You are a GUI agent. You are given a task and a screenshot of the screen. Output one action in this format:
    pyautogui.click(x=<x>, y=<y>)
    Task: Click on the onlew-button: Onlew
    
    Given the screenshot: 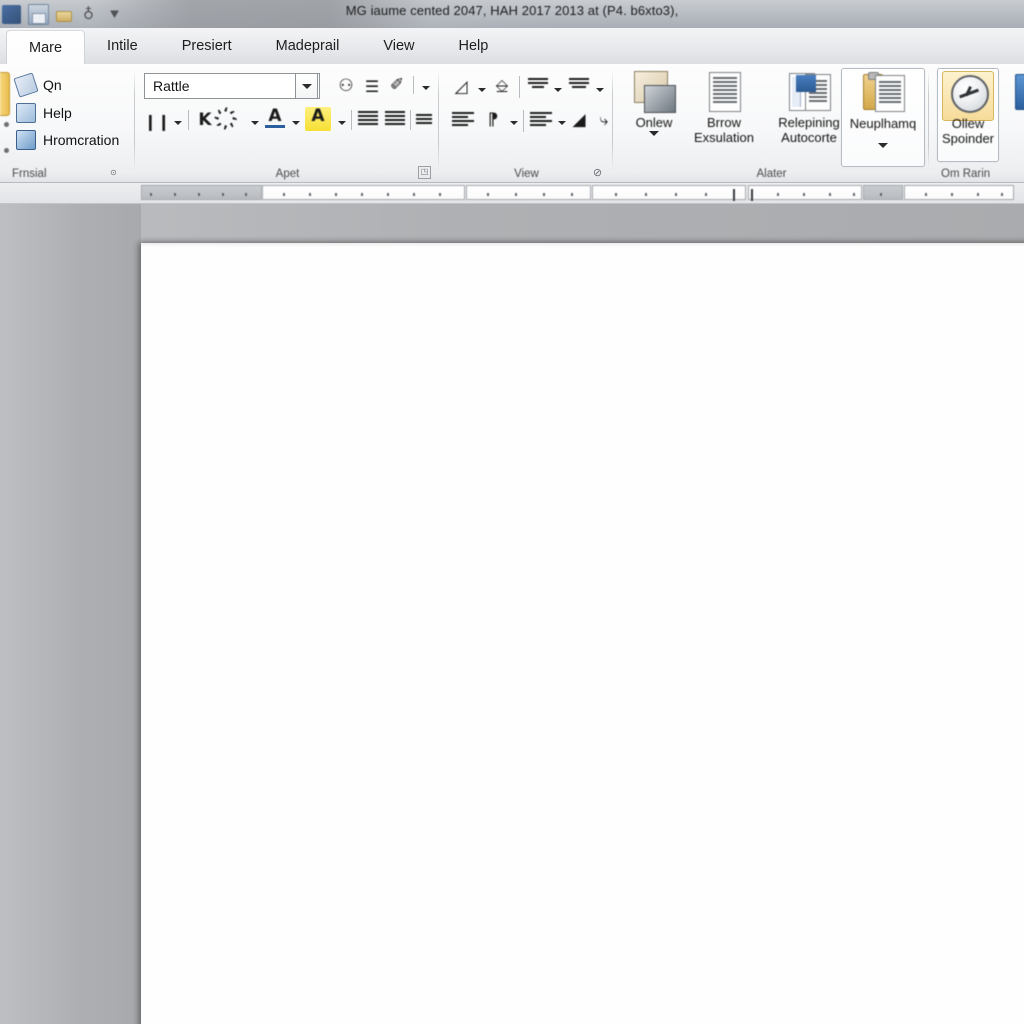 What is the action you would take?
    pyautogui.click(x=654, y=114)
    